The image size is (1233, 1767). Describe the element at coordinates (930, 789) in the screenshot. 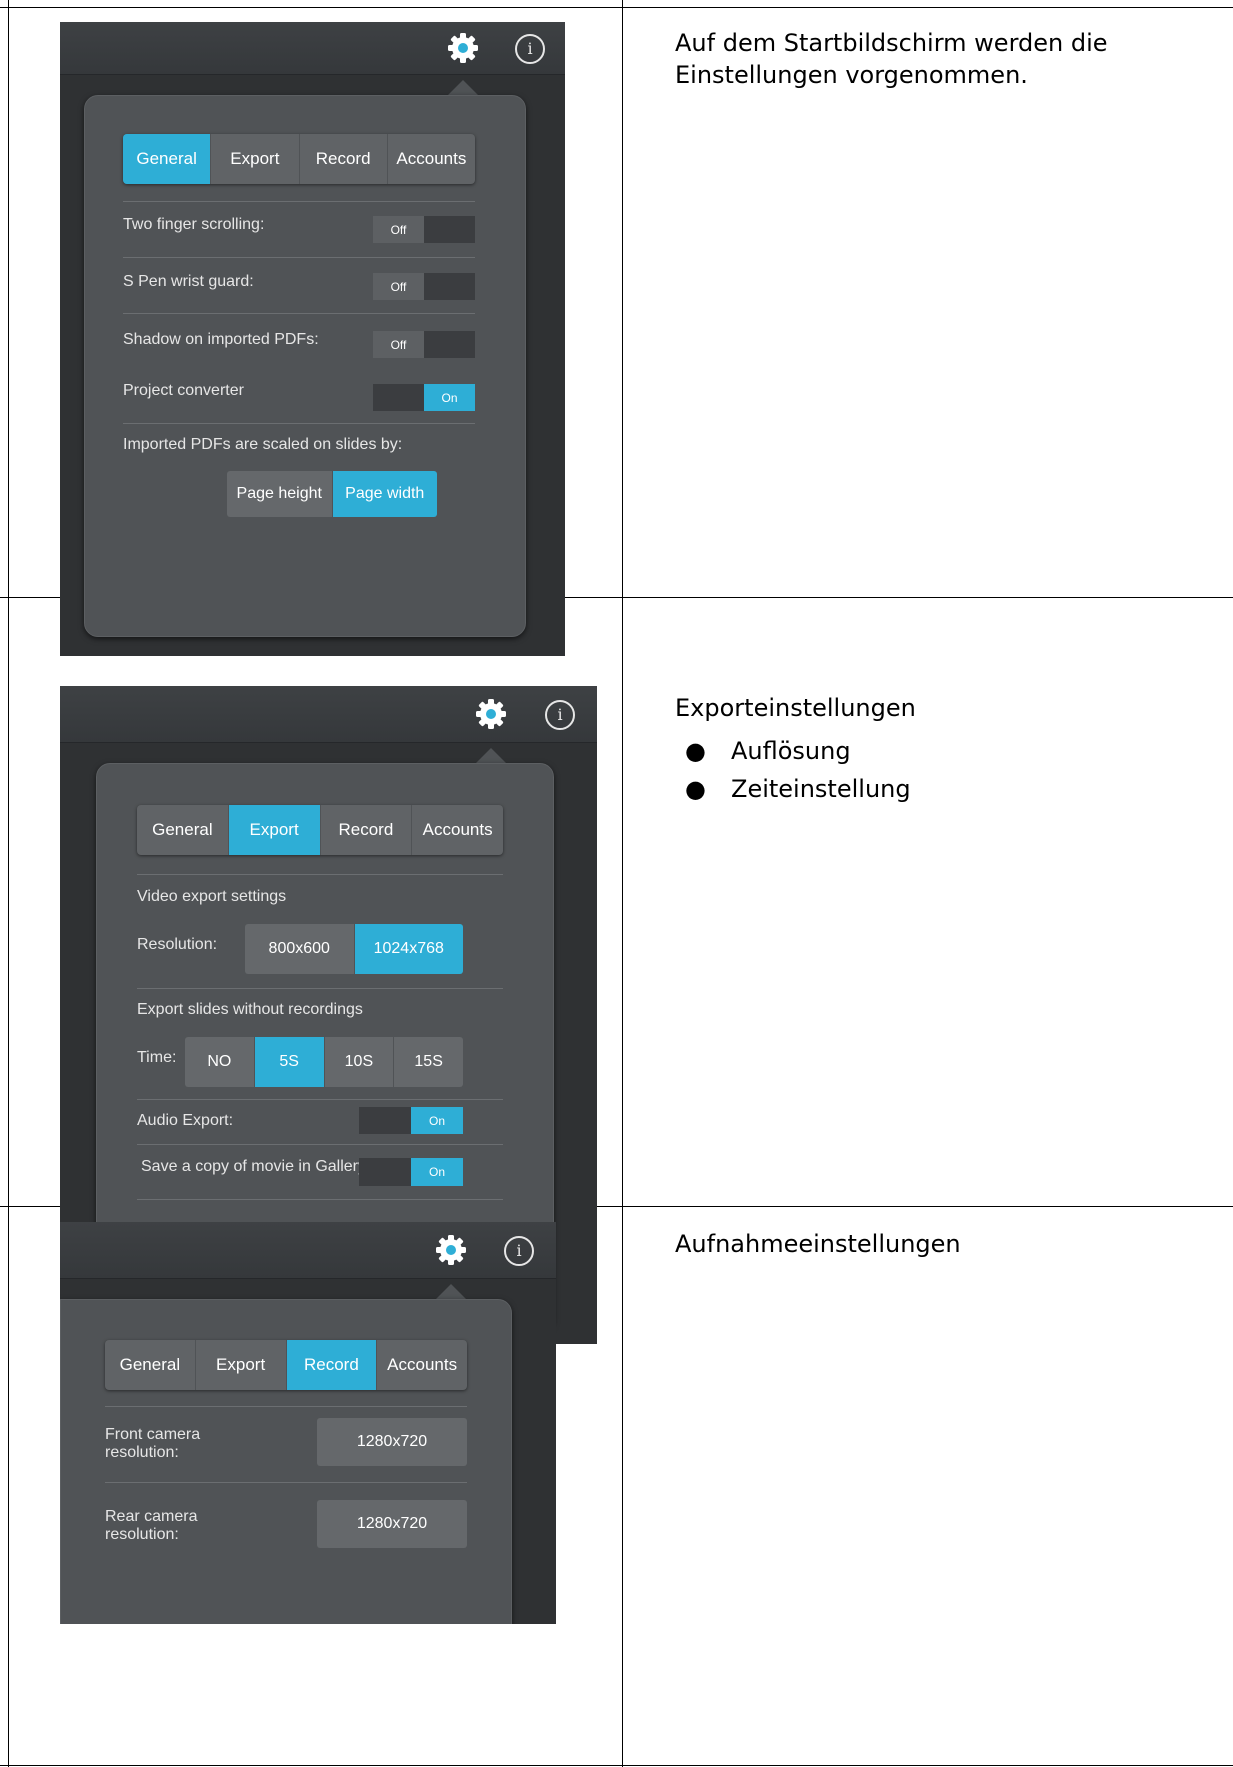

I see `bullet-item: ● Zeiteinstellung` at that location.